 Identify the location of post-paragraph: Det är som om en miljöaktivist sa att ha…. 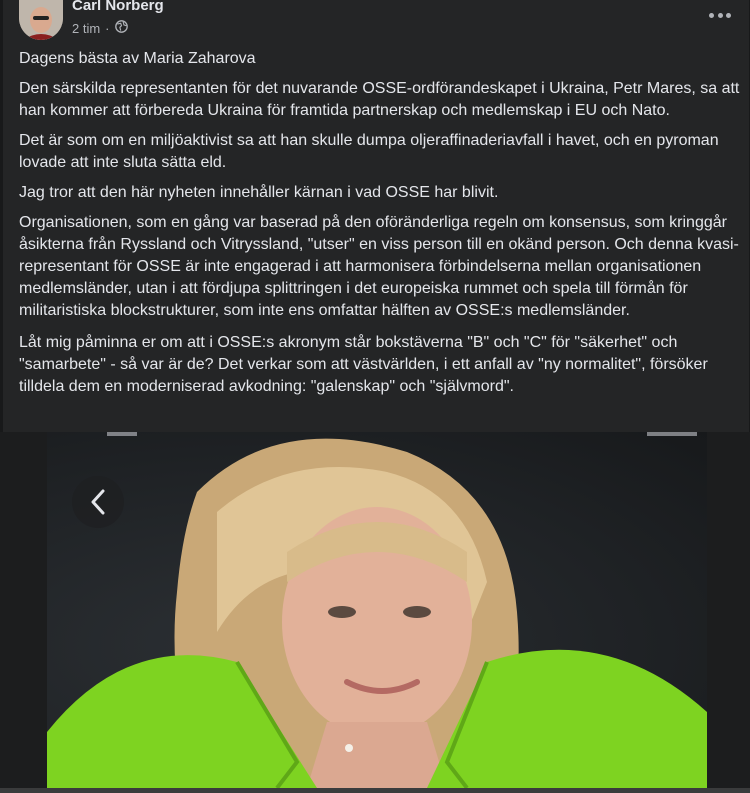
(369, 151).